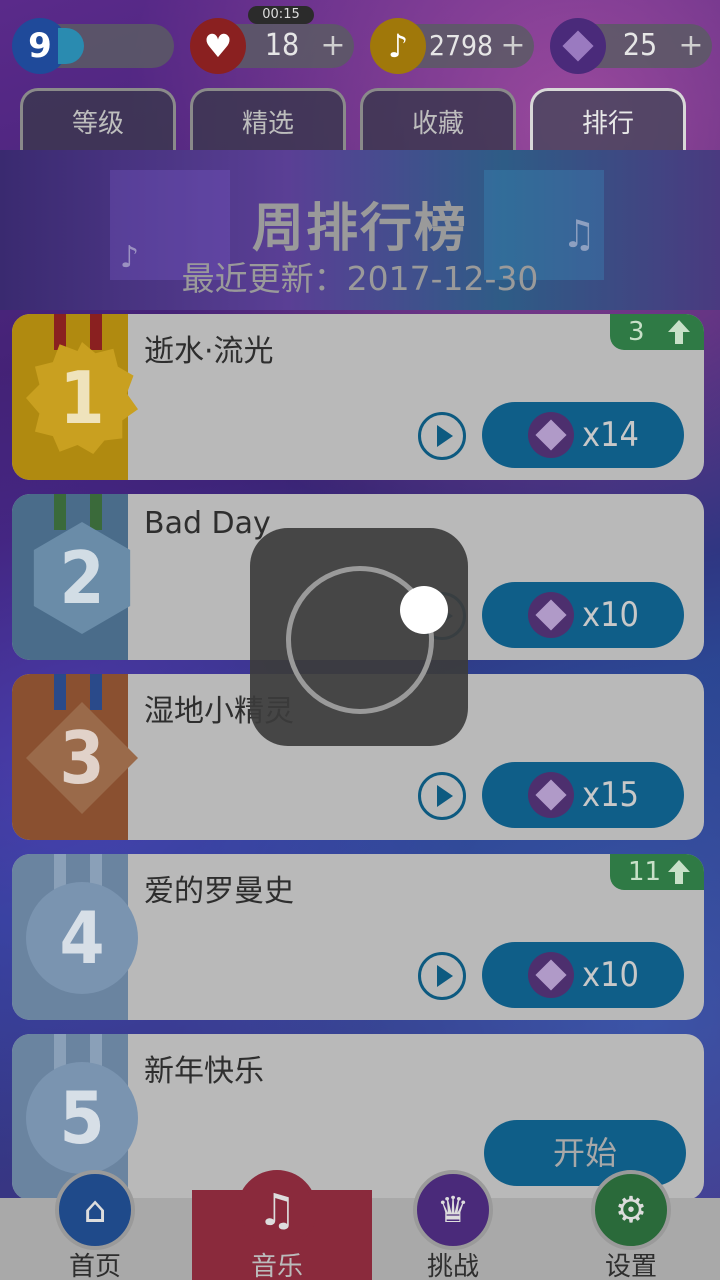 Image resolution: width=720 pixels, height=1280 pixels. I want to click on spinner-dot, so click(424, 610).